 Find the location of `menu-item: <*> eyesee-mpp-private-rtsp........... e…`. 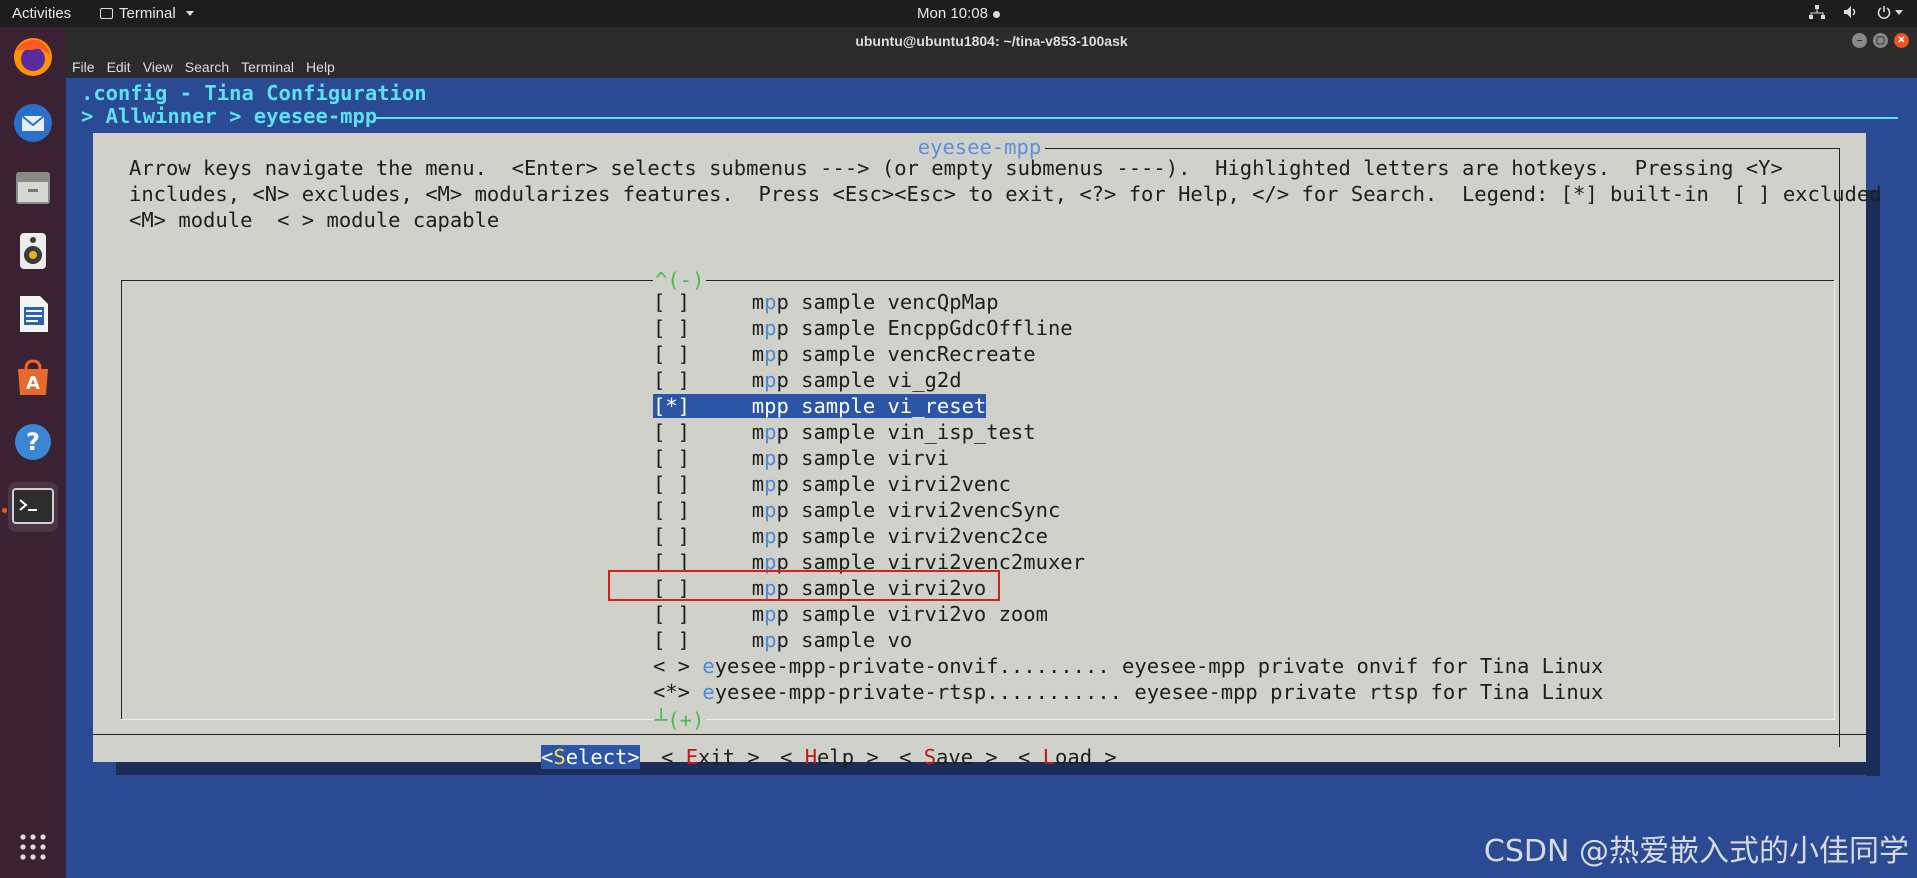

menu-item: <*> eyesee-mpp-private-rtsp........... e… is located at coordinates (1128, 692).